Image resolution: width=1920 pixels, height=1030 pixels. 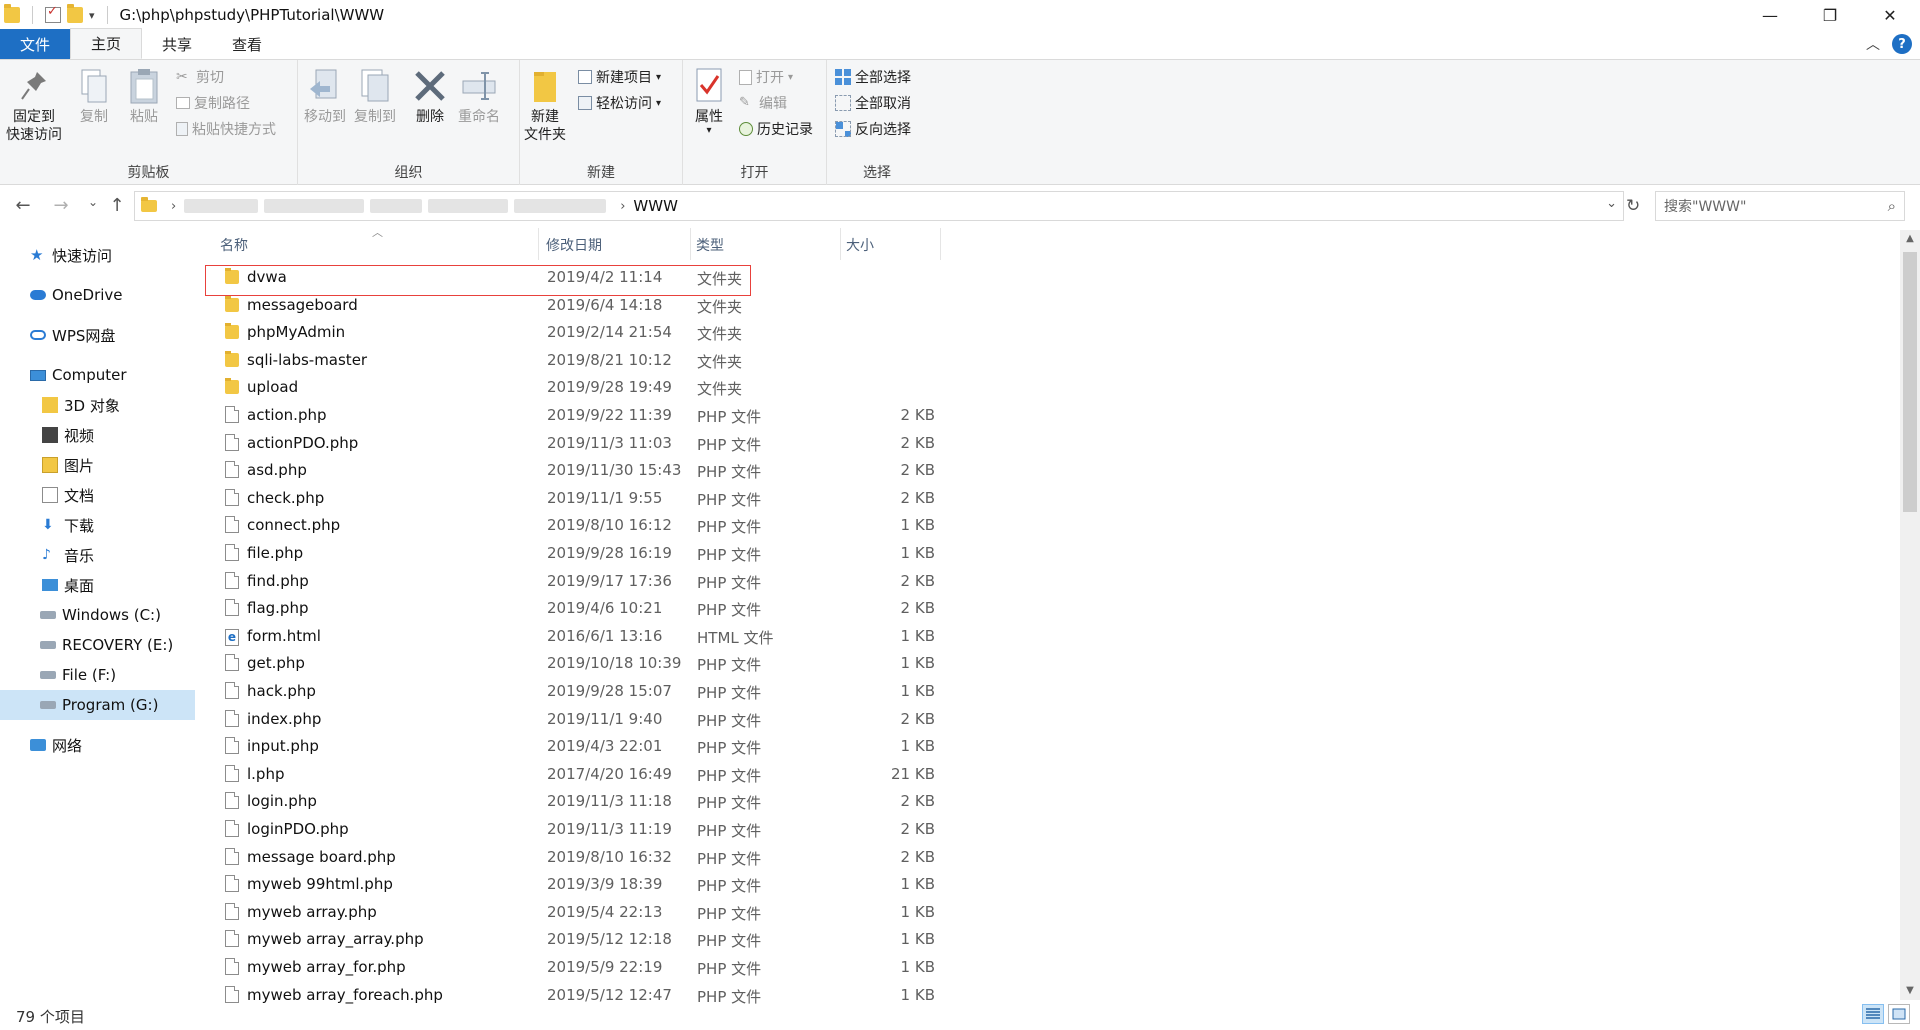 I want to click on file-row: file.php 2019/9/28 16:19 PHP 文件 1 KB, so click(x=575, y=553).